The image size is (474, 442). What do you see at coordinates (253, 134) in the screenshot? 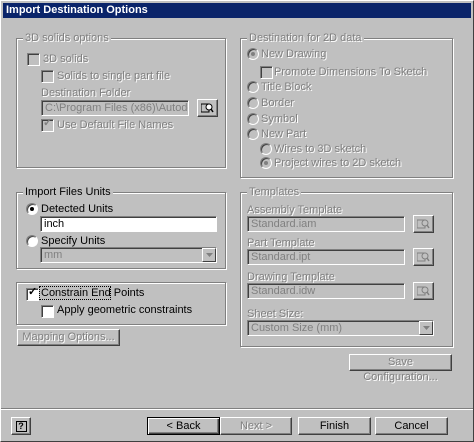
I see `new-part-radio` at bounding box center [253, 134].